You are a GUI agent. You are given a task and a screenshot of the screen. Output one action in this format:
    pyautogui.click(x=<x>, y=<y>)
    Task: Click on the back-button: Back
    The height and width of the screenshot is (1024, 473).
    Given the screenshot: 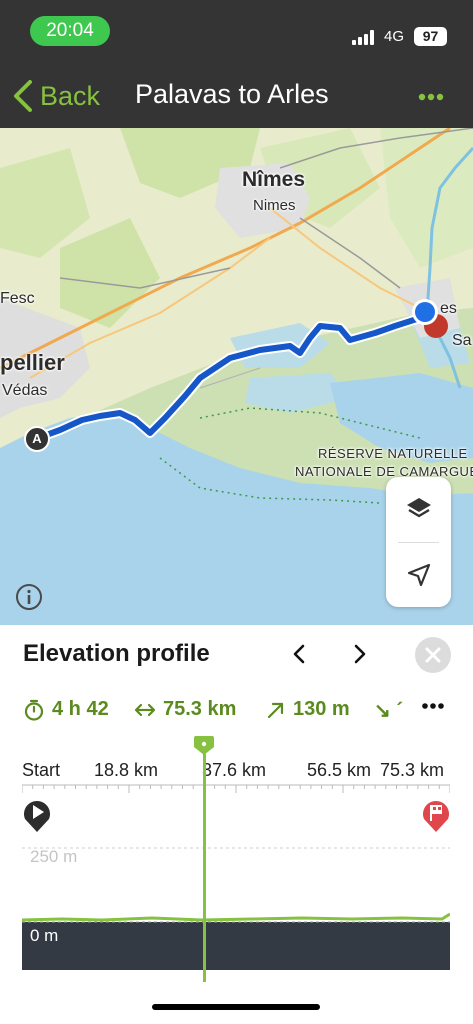 What is the action you would take?
    pyautogui.click(x=56, y=96)
    